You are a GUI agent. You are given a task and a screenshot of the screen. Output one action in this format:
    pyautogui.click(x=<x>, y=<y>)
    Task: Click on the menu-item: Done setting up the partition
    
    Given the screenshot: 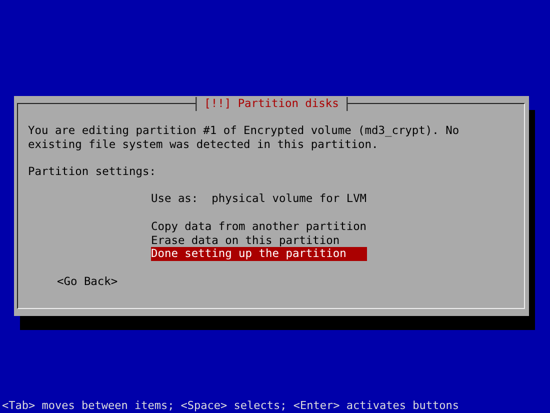 What is the action you would take?
    pyautogui.click(x=259, y=254)
    